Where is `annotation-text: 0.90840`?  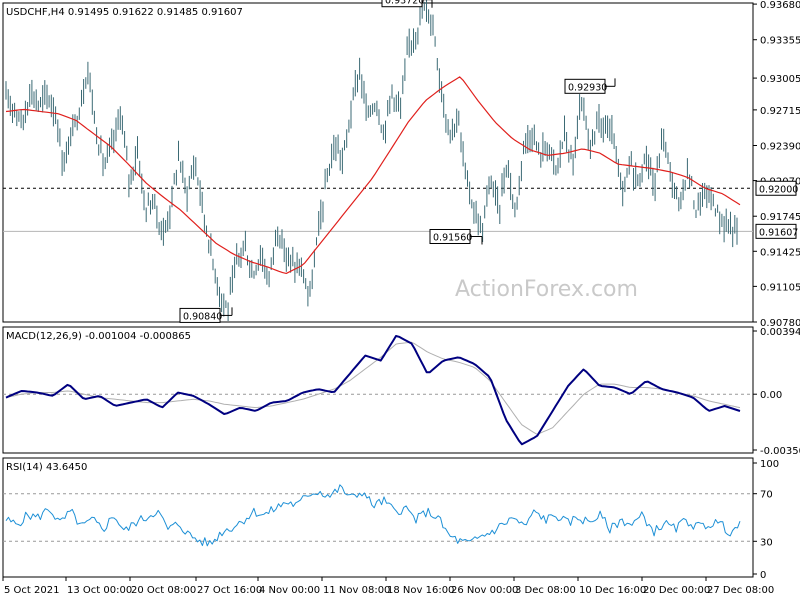 annotation-text: 0.90840 is located at coordinates (202, 316).